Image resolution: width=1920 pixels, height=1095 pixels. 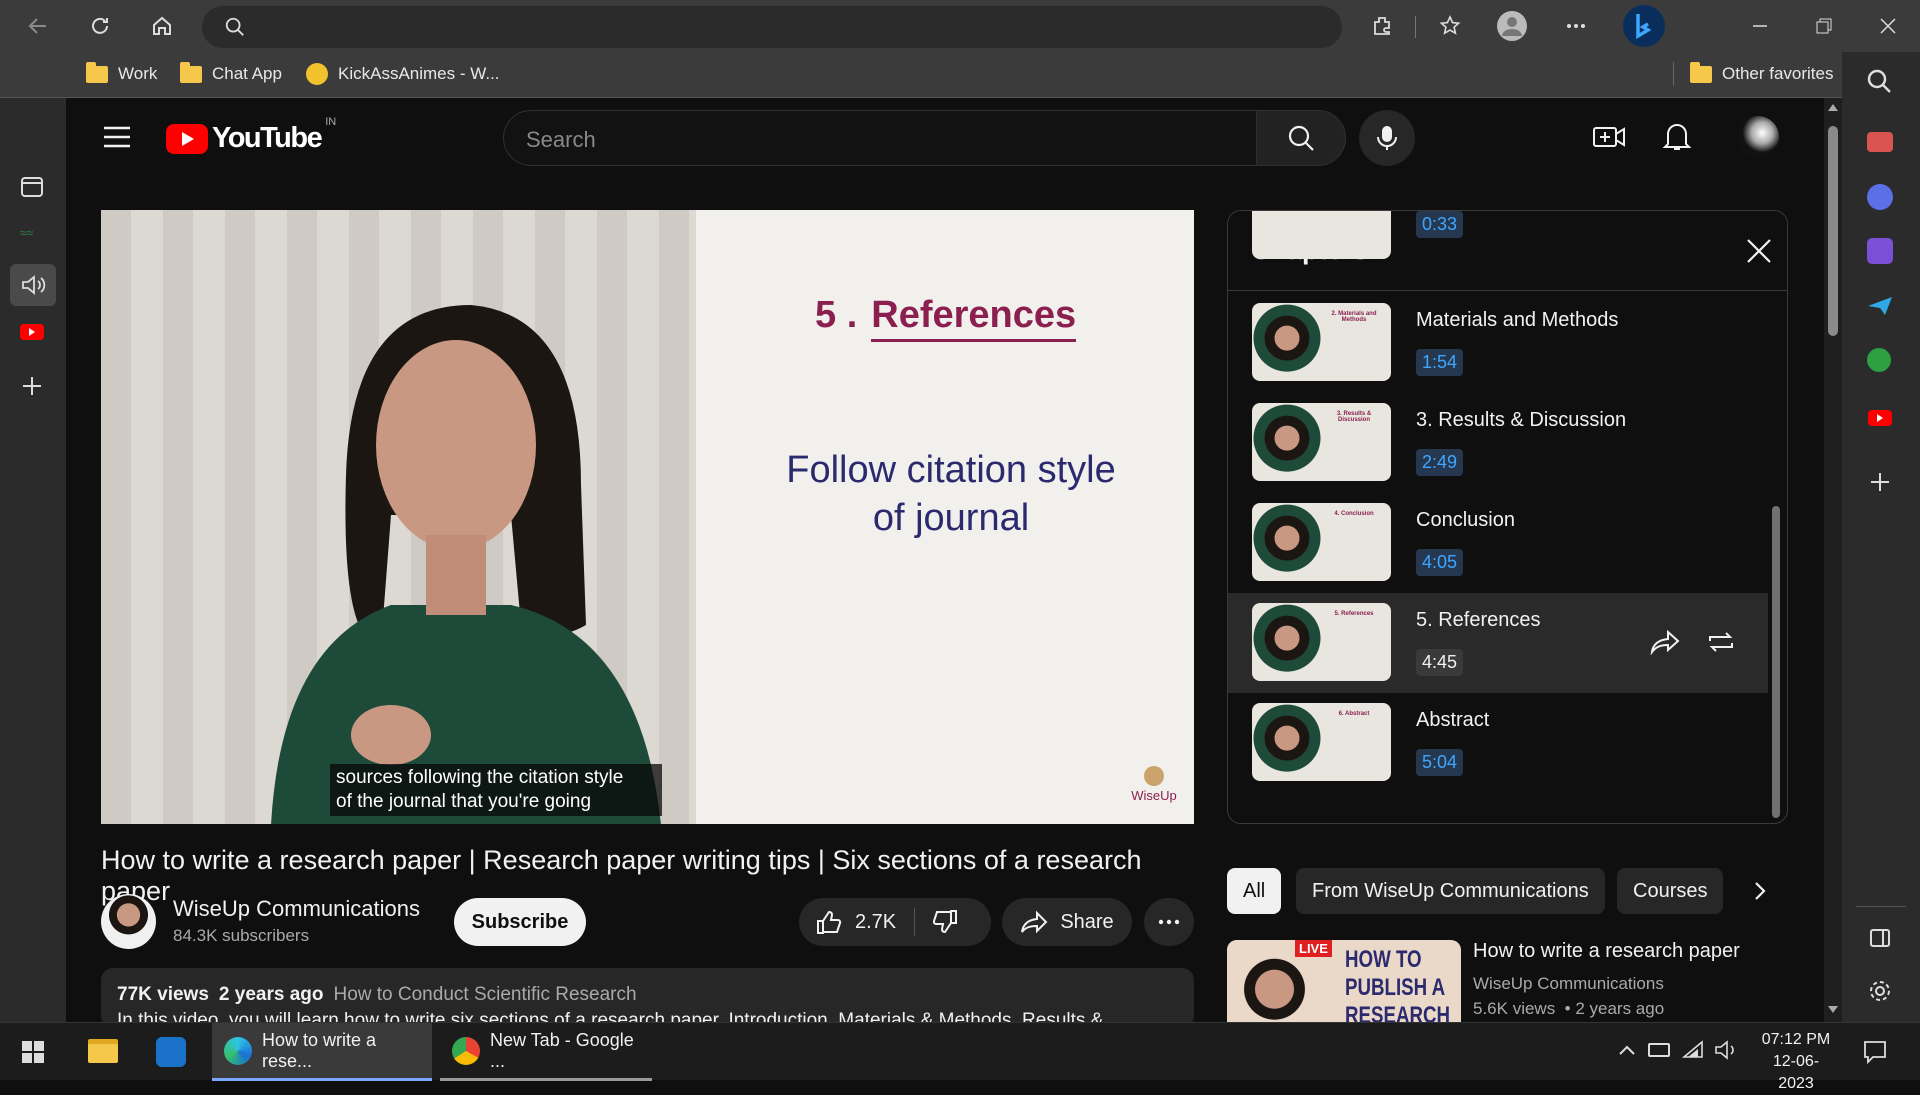 What do you see at coordinates (32, 386) in the screenshot?
I see `new-tab-plus-icon` at bounding box center [32, 386].